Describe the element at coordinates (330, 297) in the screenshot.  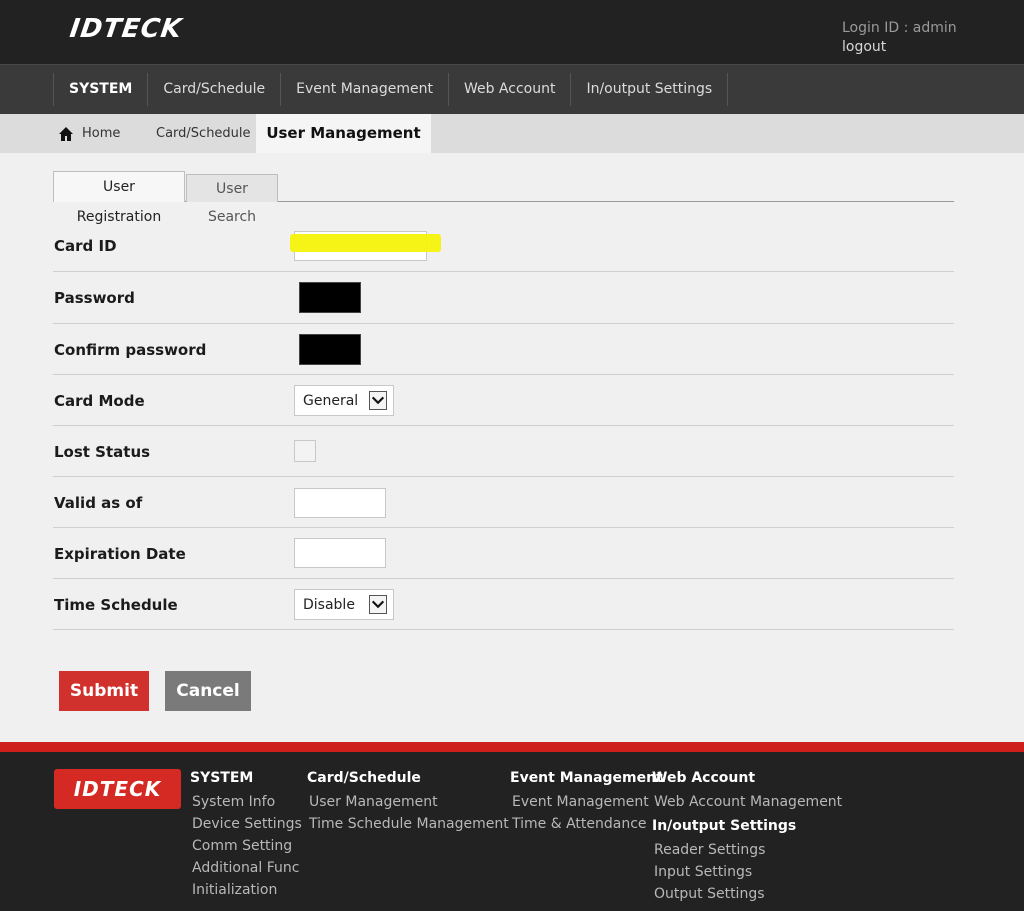
I see `password-input` at that location.